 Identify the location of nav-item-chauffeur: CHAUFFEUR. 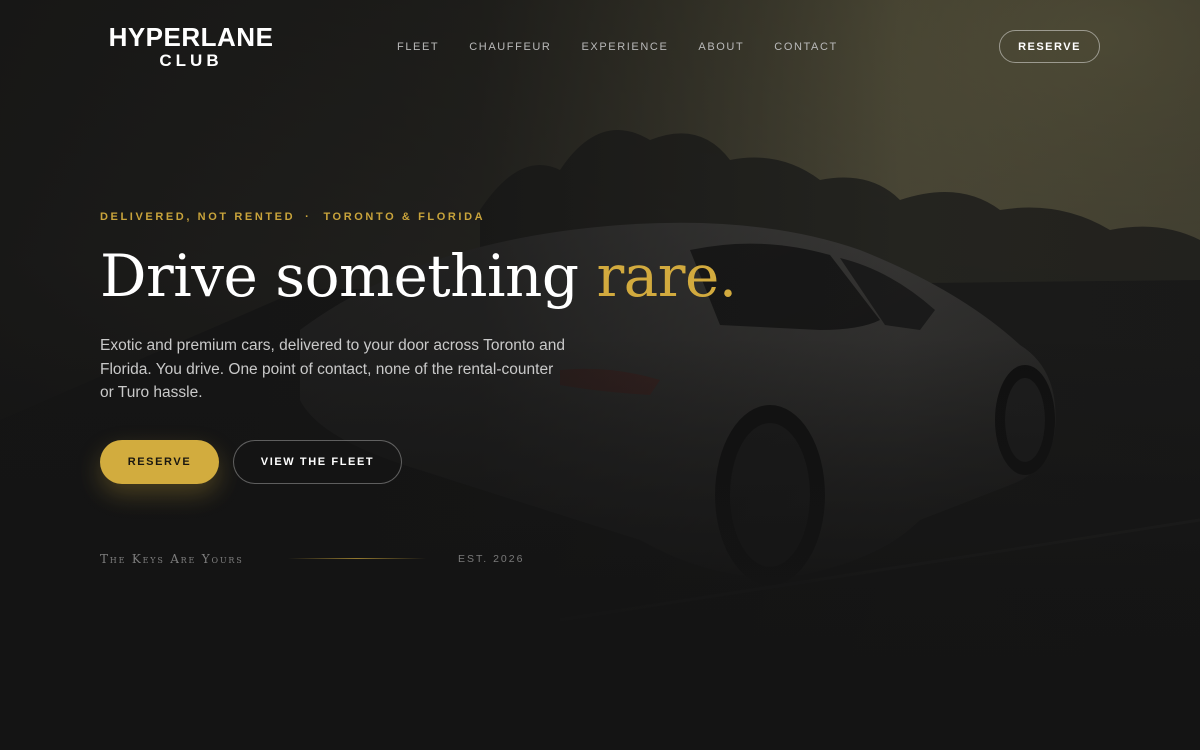
(510, 47).